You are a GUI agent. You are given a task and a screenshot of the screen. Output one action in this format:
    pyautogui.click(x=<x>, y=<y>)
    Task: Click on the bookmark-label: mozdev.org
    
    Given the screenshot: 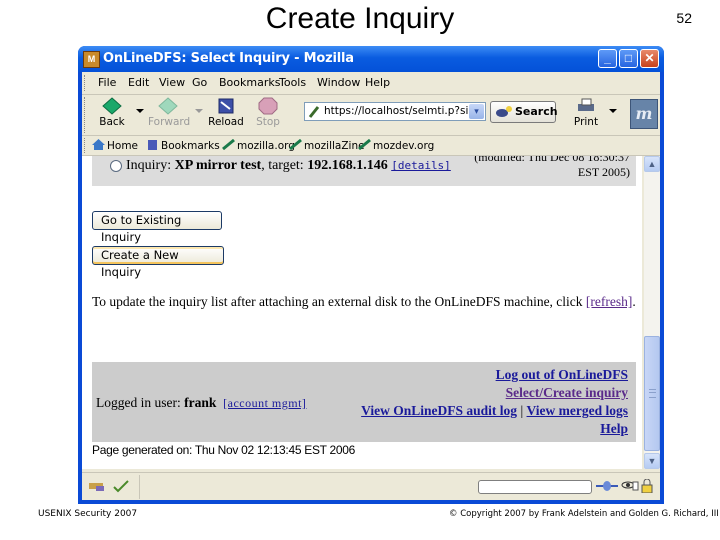 What is the action you would take?
    pyautogui.click(x=404, y=146)
    